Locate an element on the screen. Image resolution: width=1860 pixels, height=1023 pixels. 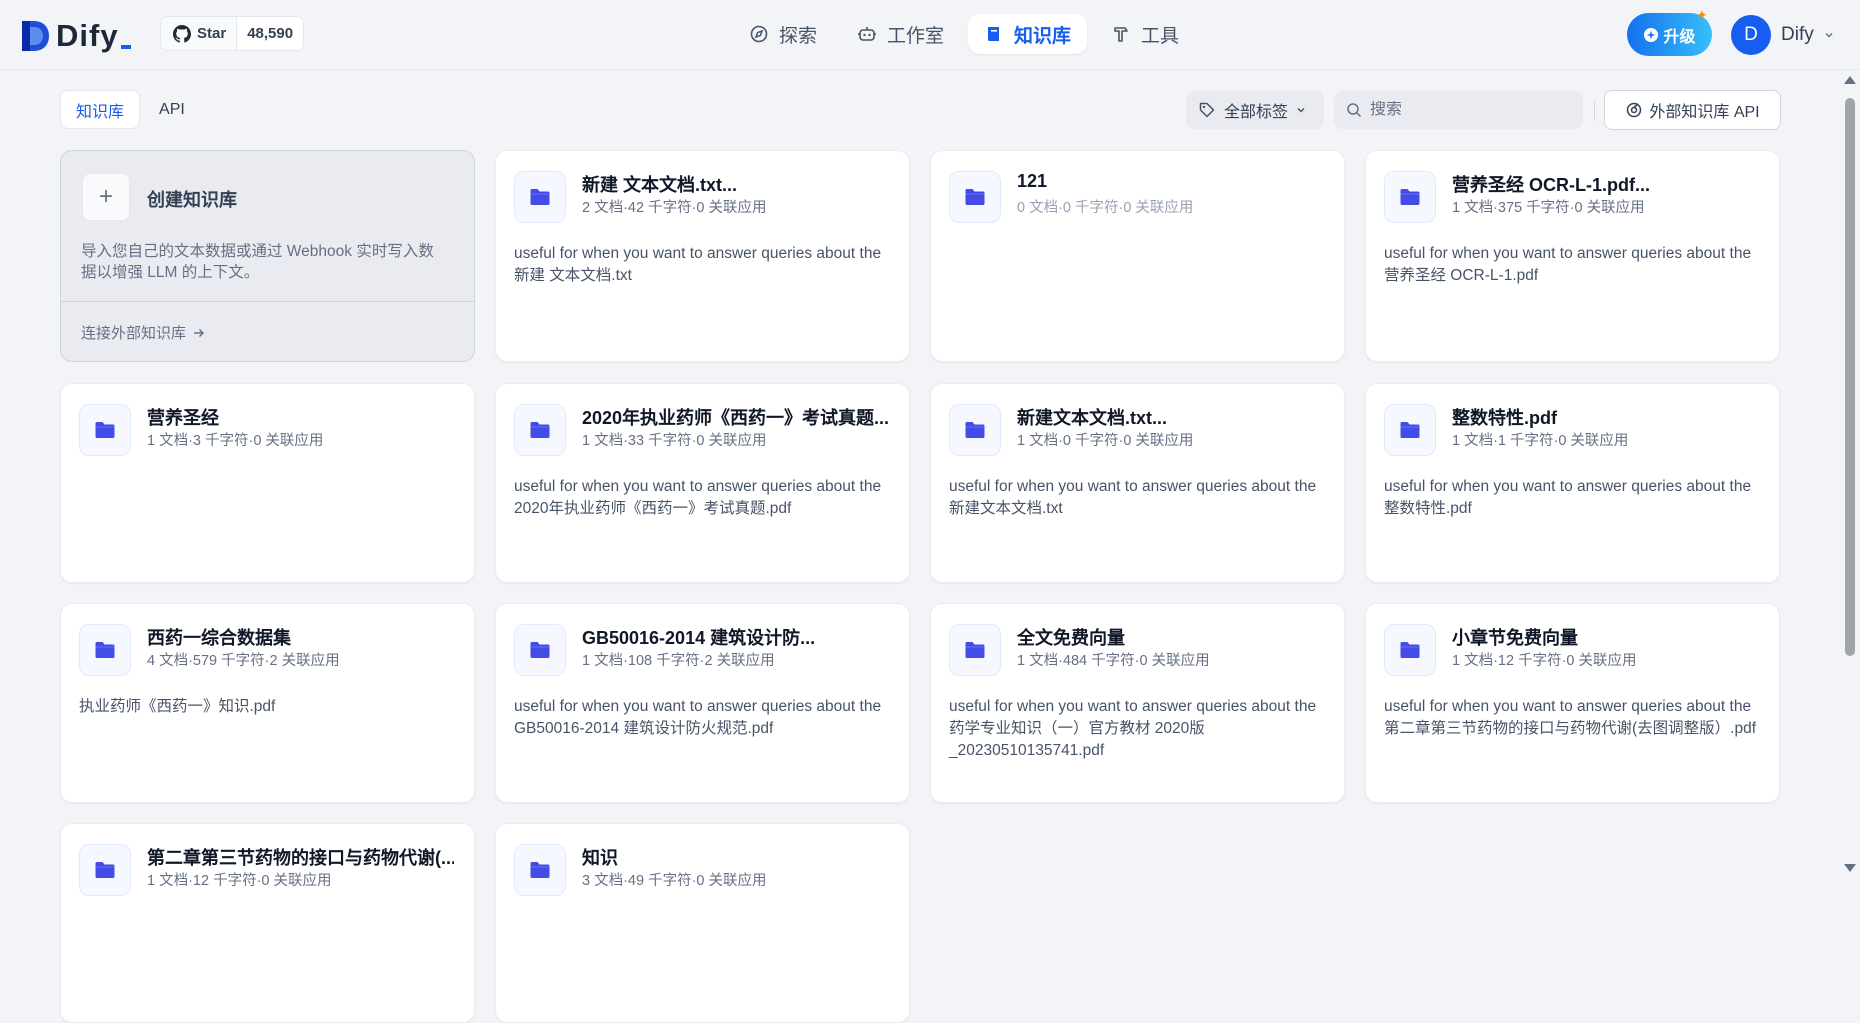
connect-external-knowledge-link: 连接外部知识库 is located at coordinates (143, 332).